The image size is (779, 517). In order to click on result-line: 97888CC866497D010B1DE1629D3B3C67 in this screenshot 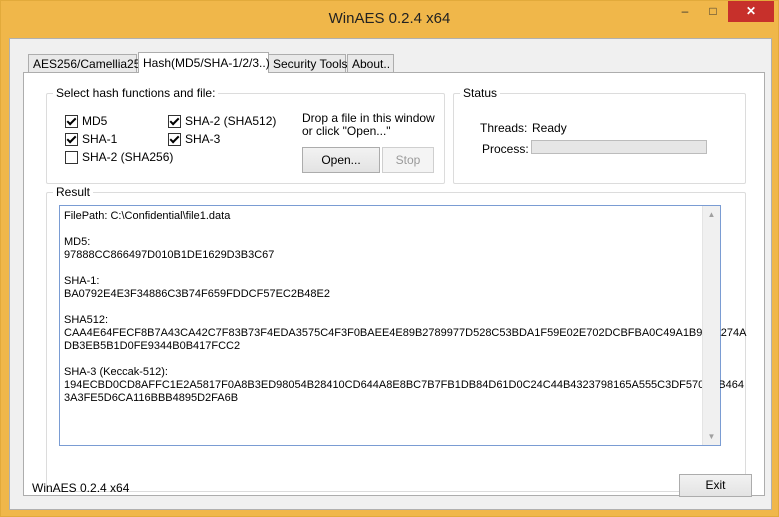, I will do `click(169, 255)`.